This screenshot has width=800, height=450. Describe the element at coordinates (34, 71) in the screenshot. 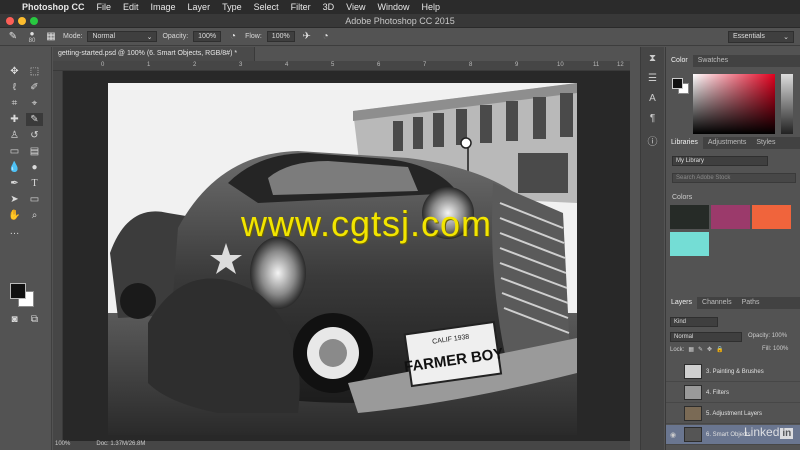

I see `marquee-tool-icon: ⬚` at that location.